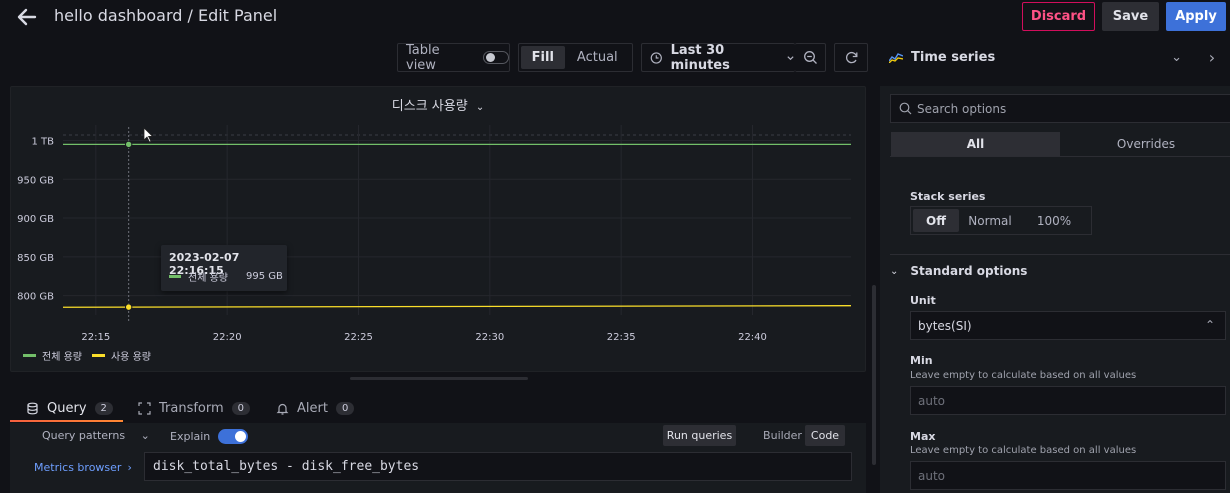  I want to click on explain-label: Explain, so click(190, 436).